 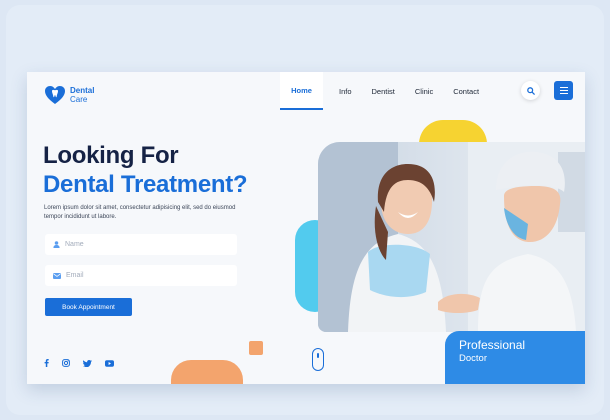 I want to click on nav-dentist: Dentist, so click(x=383, y=91).